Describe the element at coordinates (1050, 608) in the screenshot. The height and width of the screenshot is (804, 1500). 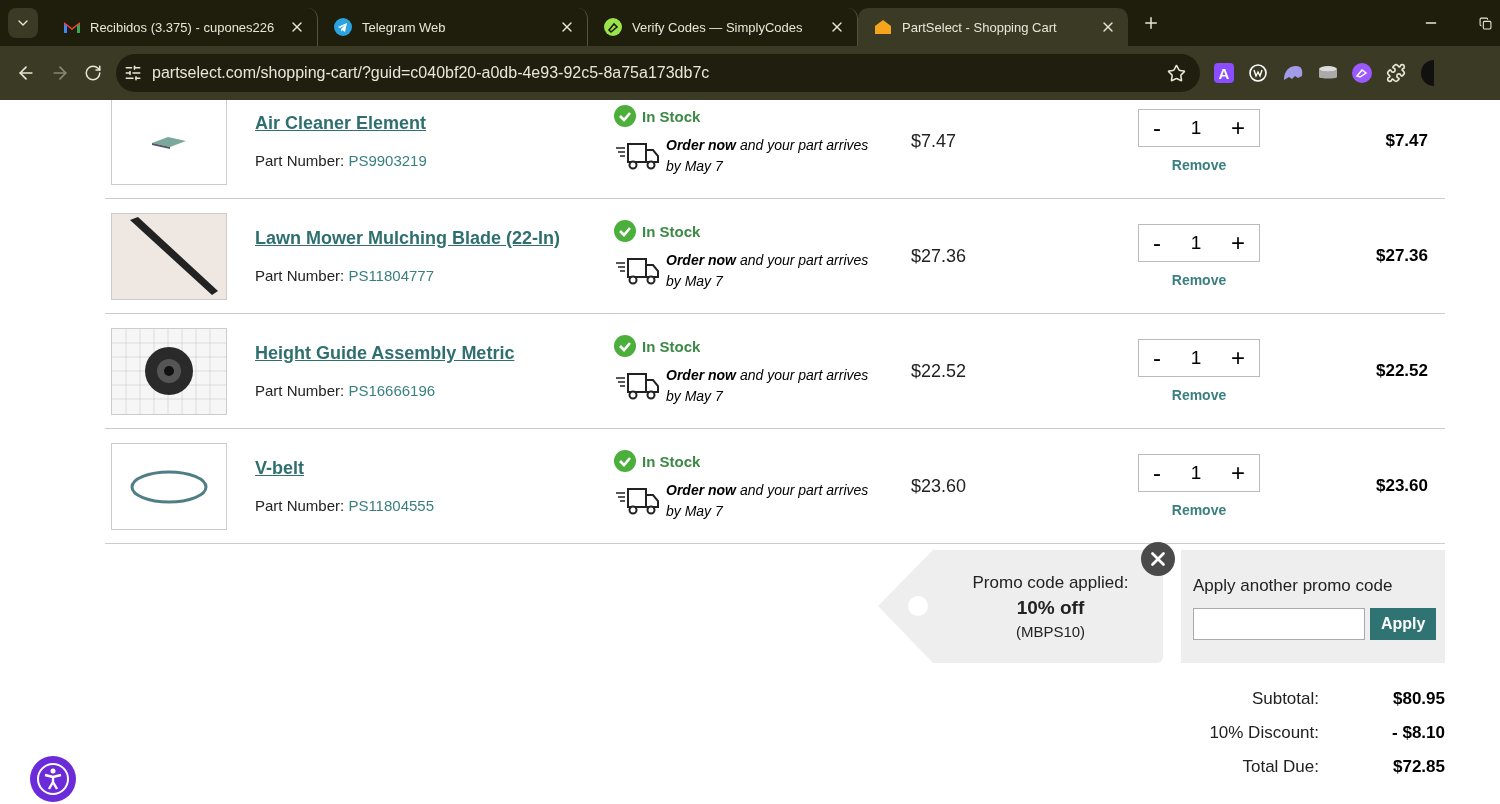
I see `promo-discount: 10% off` at that location.